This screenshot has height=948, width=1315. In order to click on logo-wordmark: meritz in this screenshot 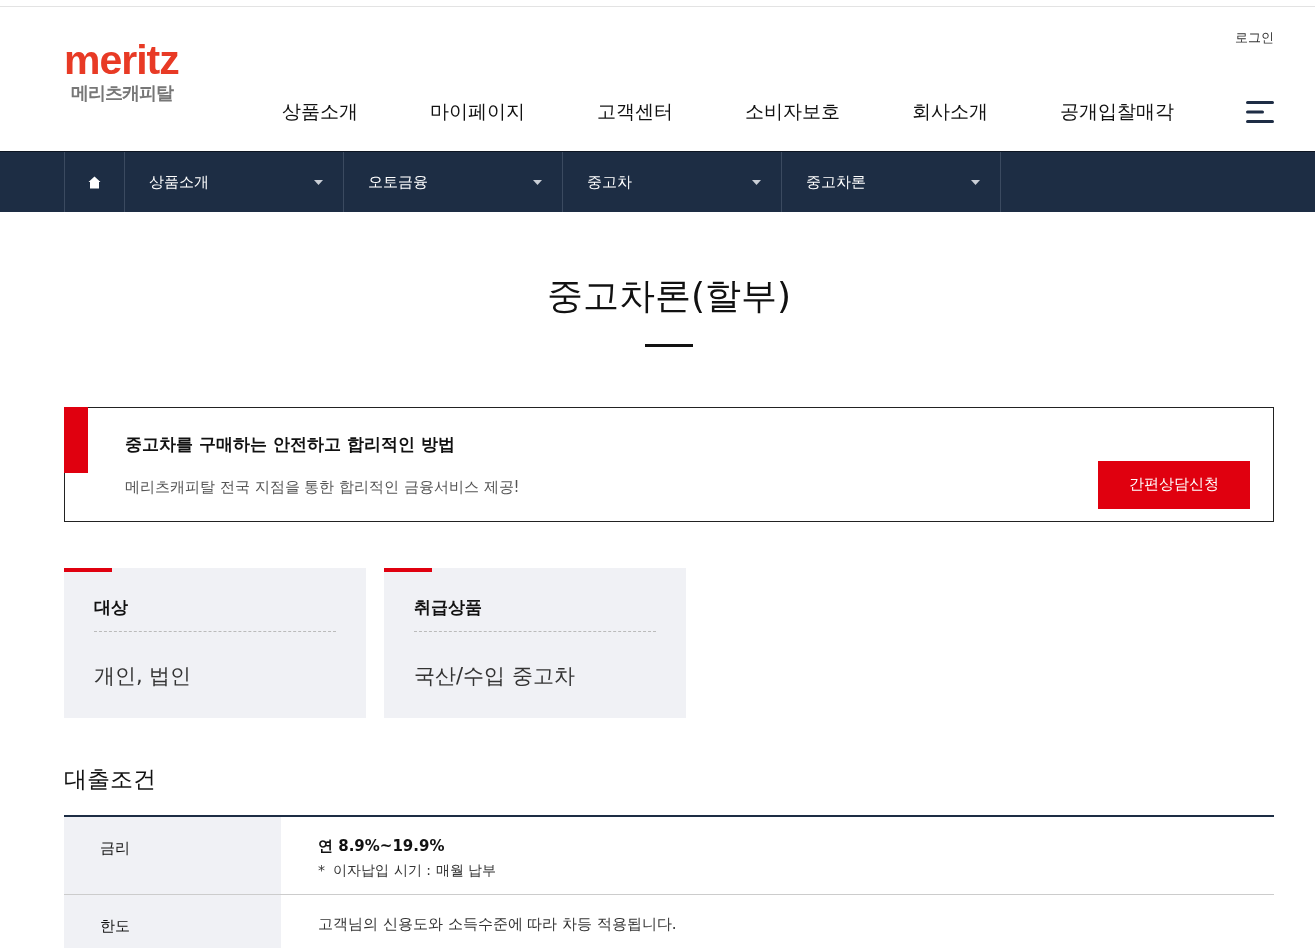, I will do `click(121, 60)`.